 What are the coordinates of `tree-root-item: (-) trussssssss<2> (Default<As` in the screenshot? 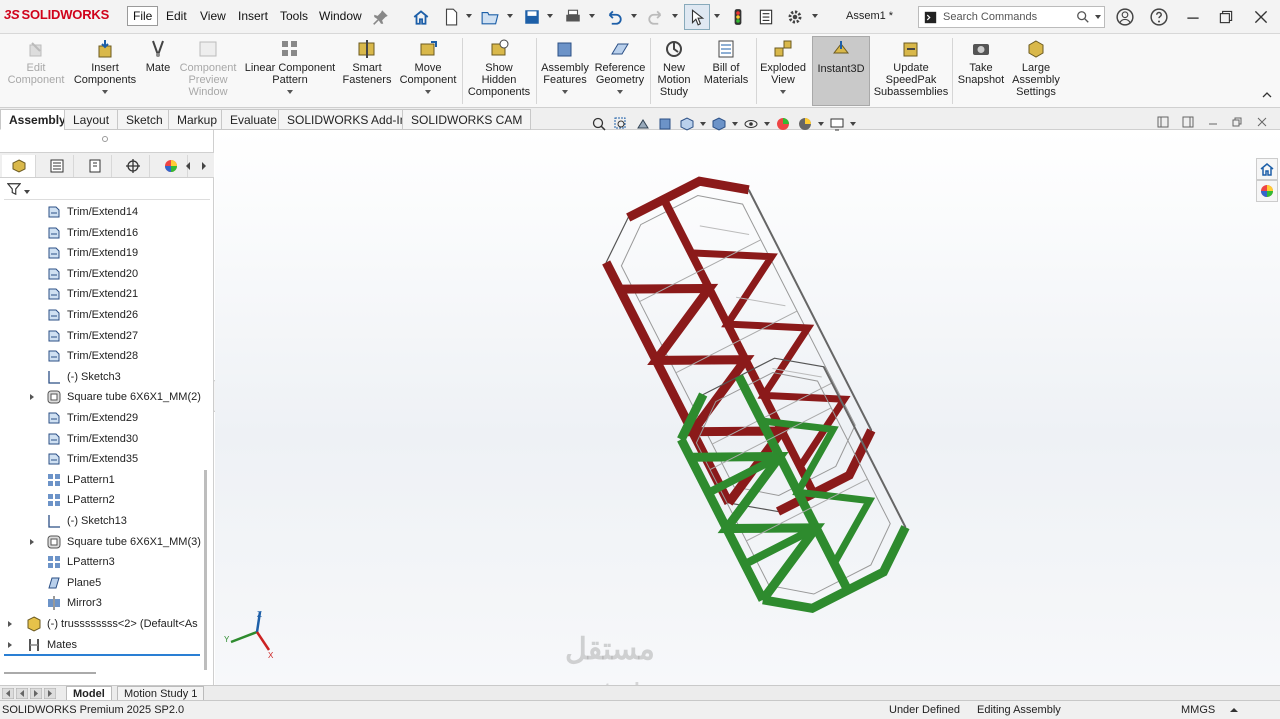 It's located at (103, 624).